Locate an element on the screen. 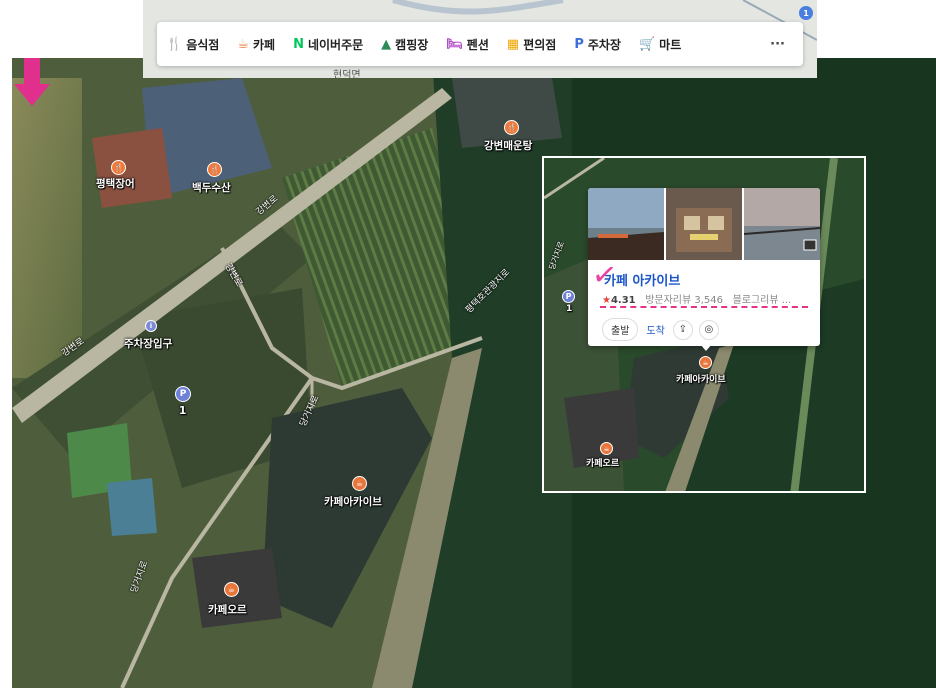 Image resolution: width=936 pixels, height=692 pixels. category-coffee-cup: ☕ 카페 is located at coordinates (256, 44).